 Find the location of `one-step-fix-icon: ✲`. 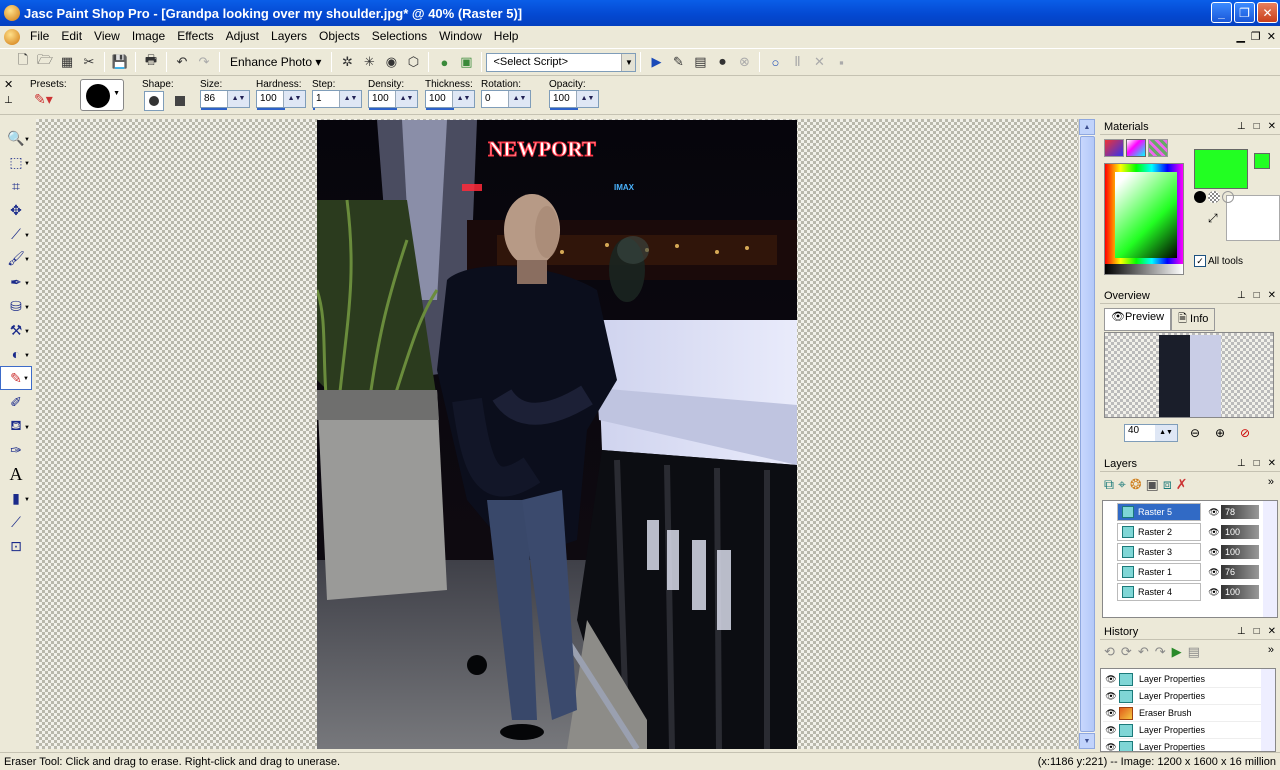

one-step-fix-icon: ✲ is located at coordinates (347, 62).